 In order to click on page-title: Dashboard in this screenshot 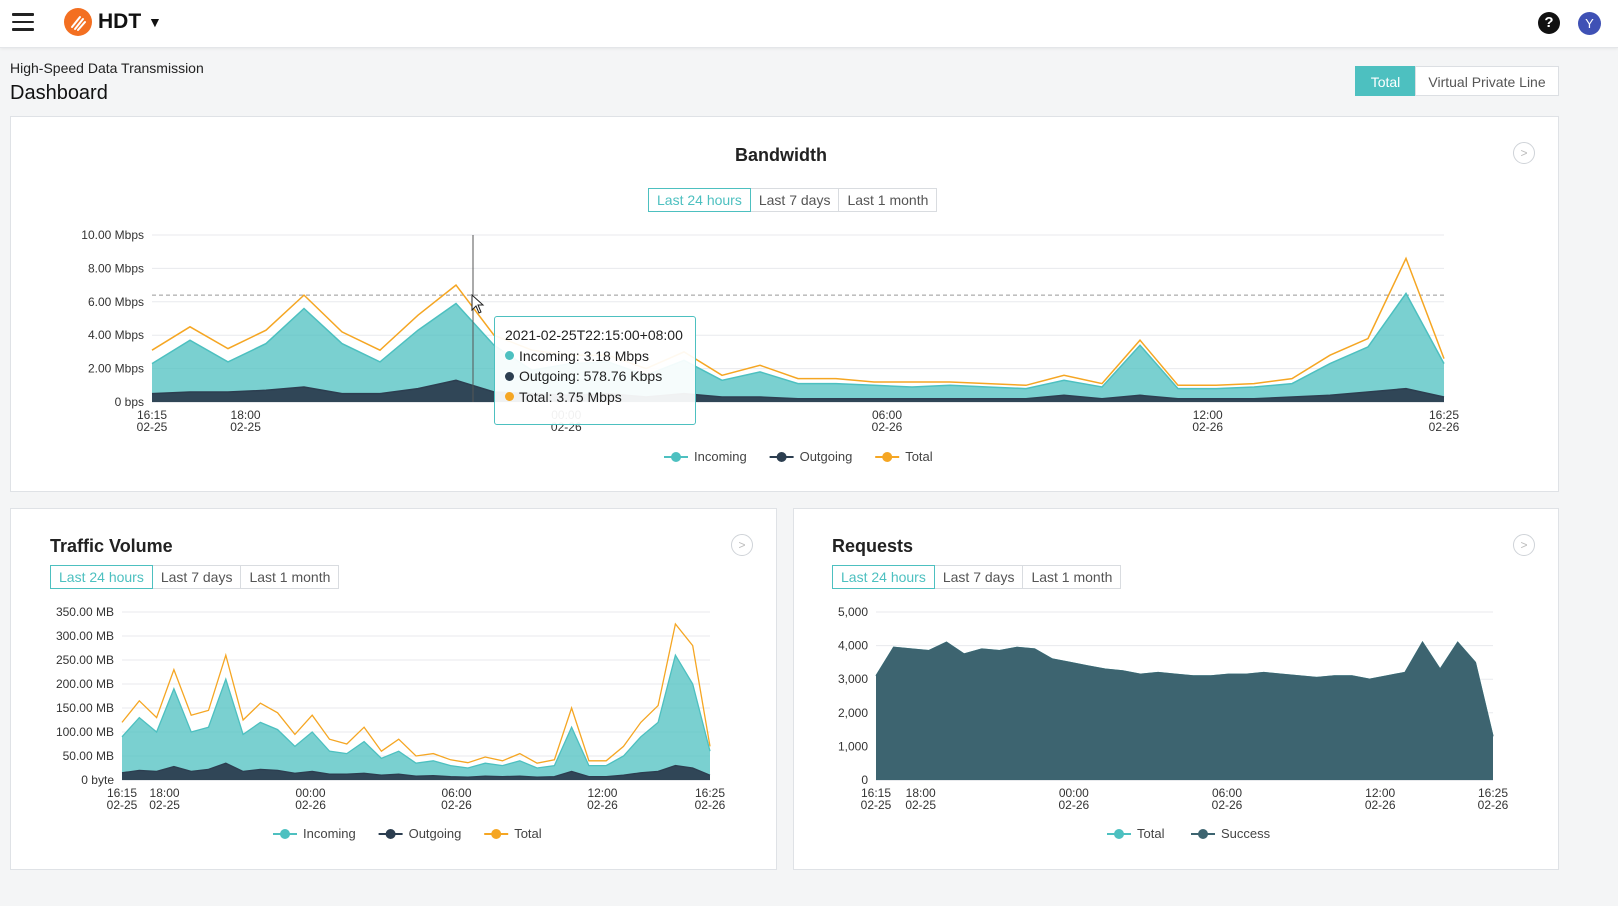, I will do `click(59, 93)`.